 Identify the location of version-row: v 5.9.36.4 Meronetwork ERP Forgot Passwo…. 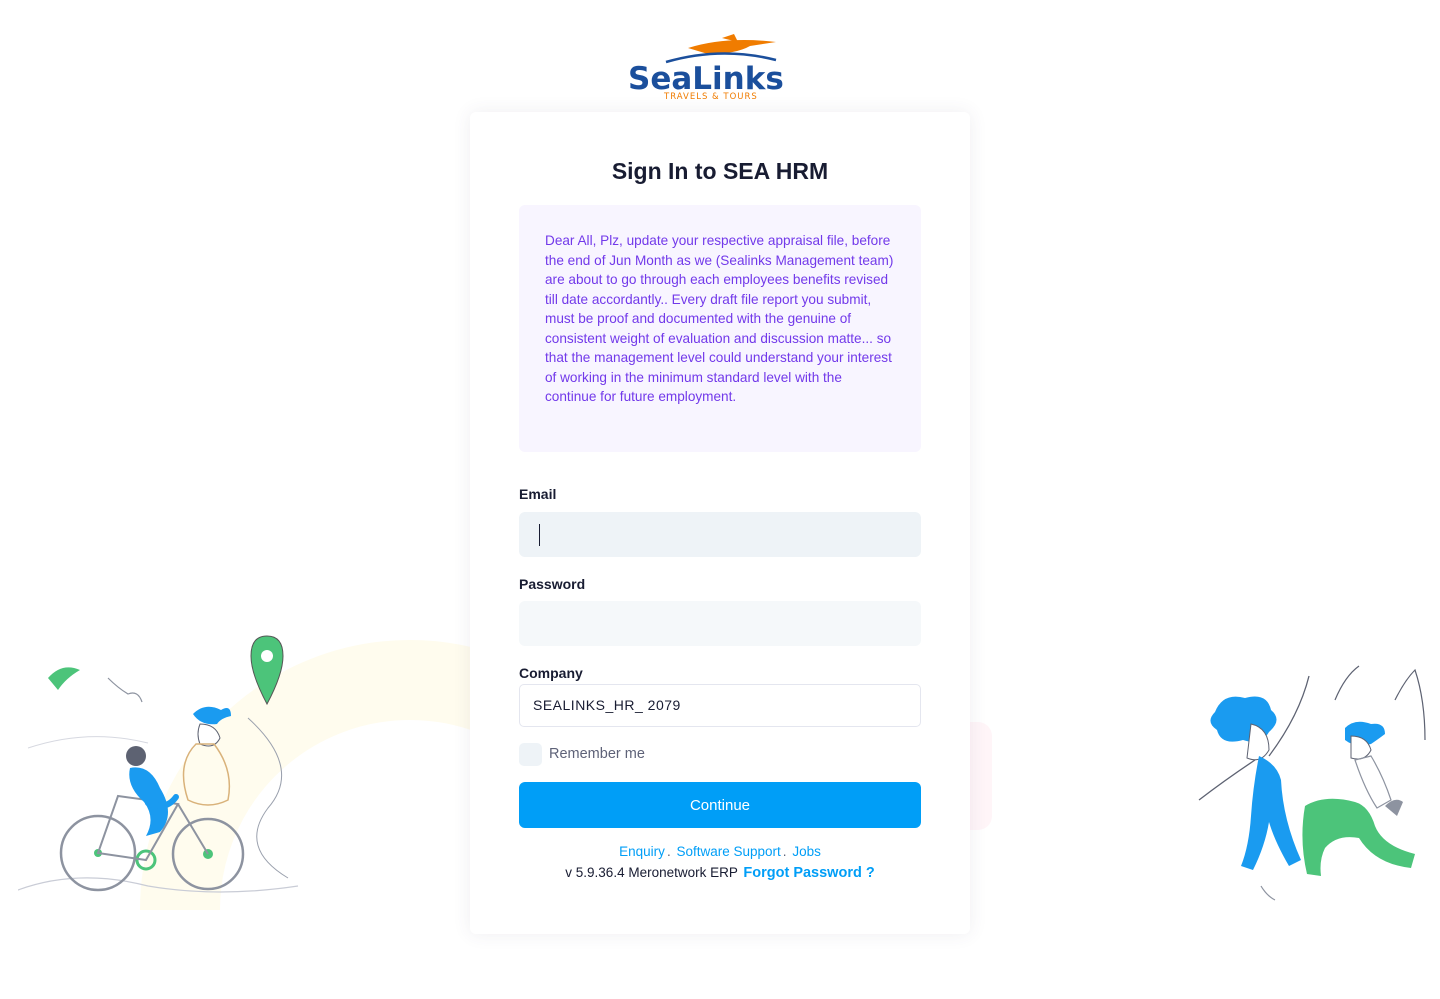
(720, 873).